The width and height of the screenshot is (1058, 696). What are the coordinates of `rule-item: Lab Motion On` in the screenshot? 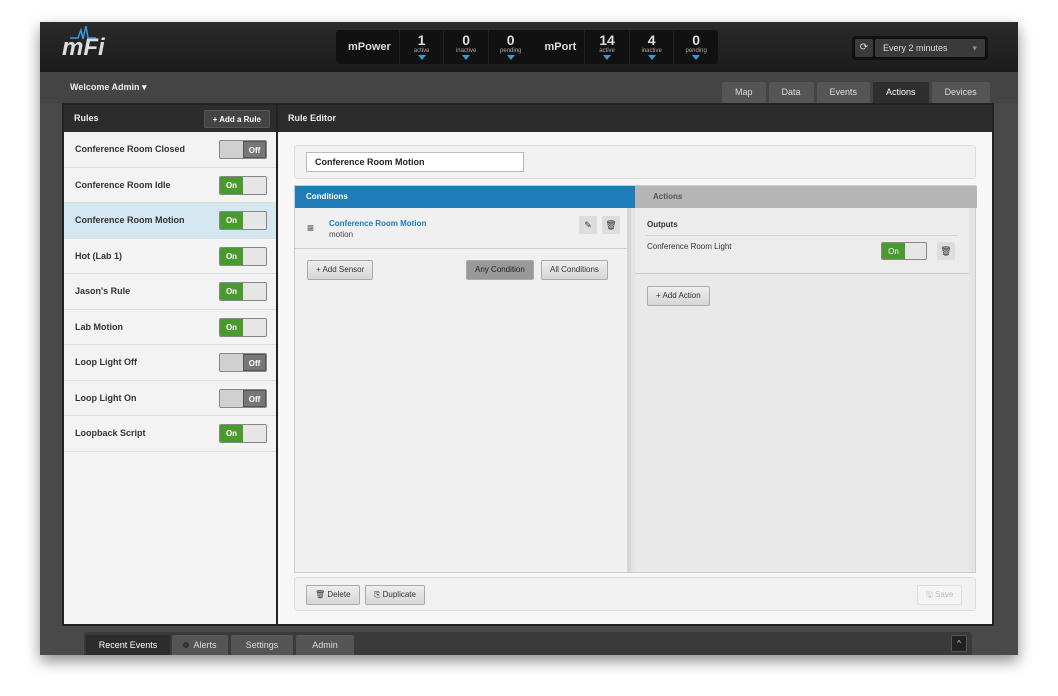 It's located at (170, 327).